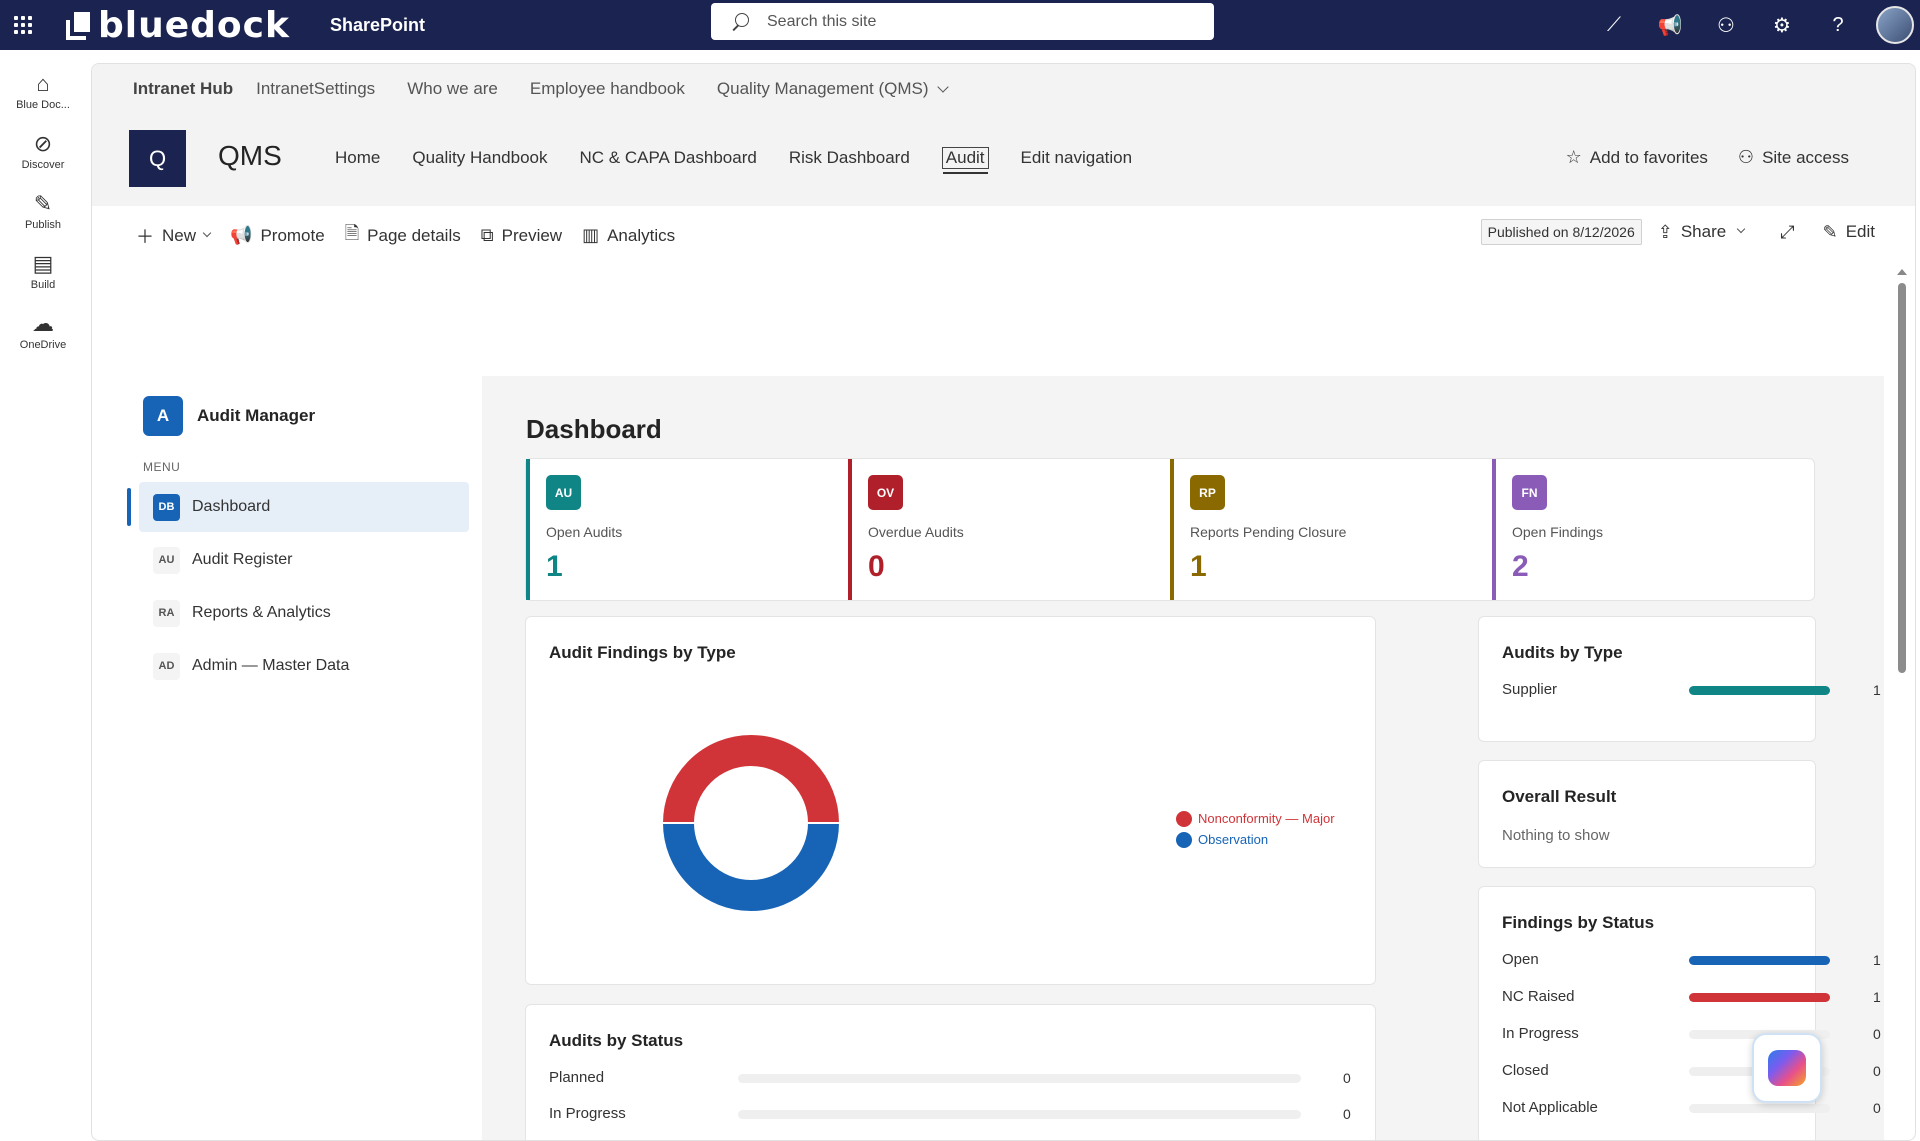 This screenshot has height=1141, width=1920. I want to click on edit-label: Edit, so click(1860, 231).